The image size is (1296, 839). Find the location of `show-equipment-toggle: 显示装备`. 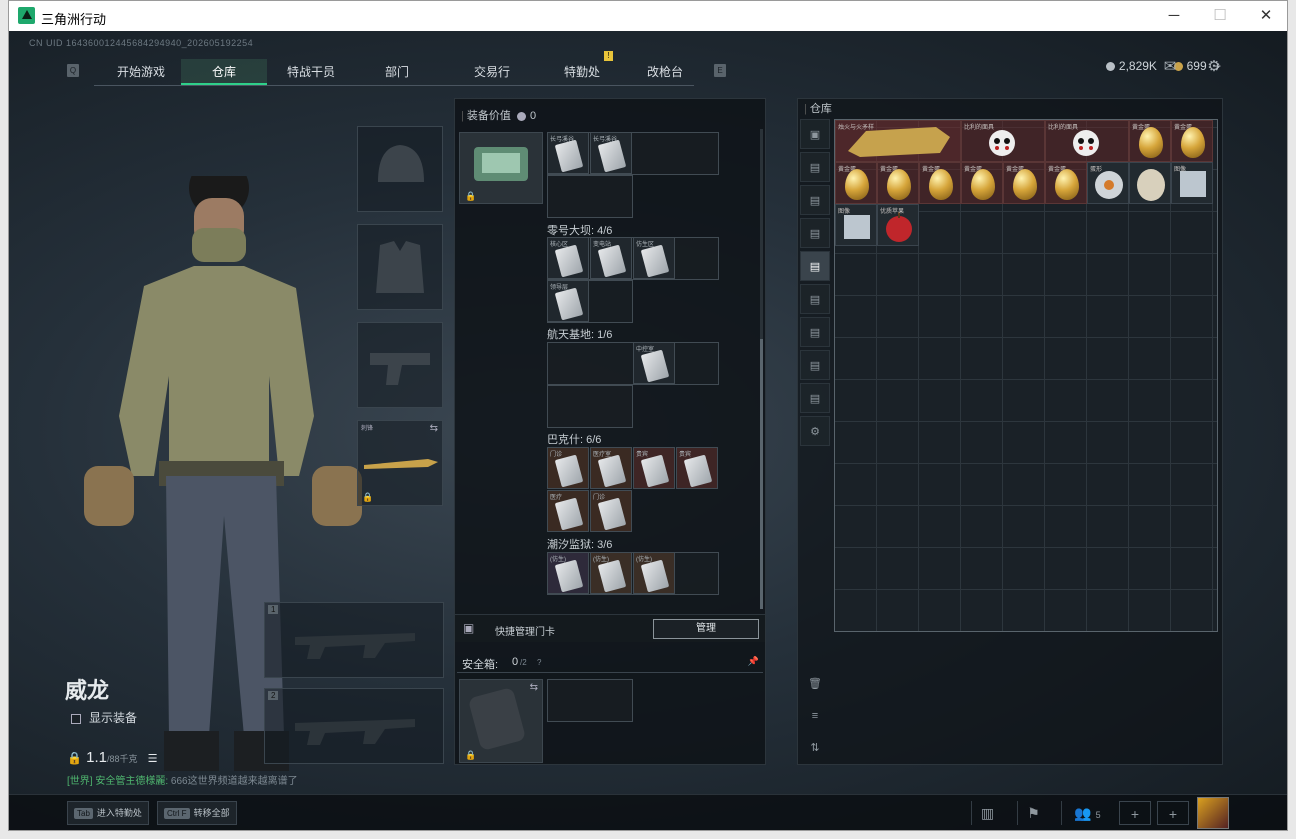

show-equipment-toggle: 显示装备 is located at coordinates (104, 717).